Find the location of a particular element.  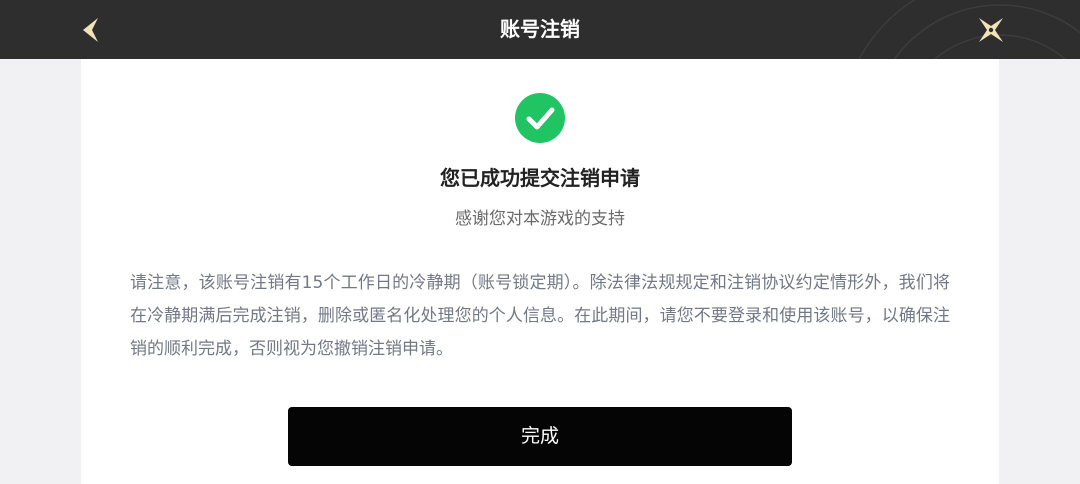

success-heading: 您已成功提交注销申请 is located at coordinates (540, 178).